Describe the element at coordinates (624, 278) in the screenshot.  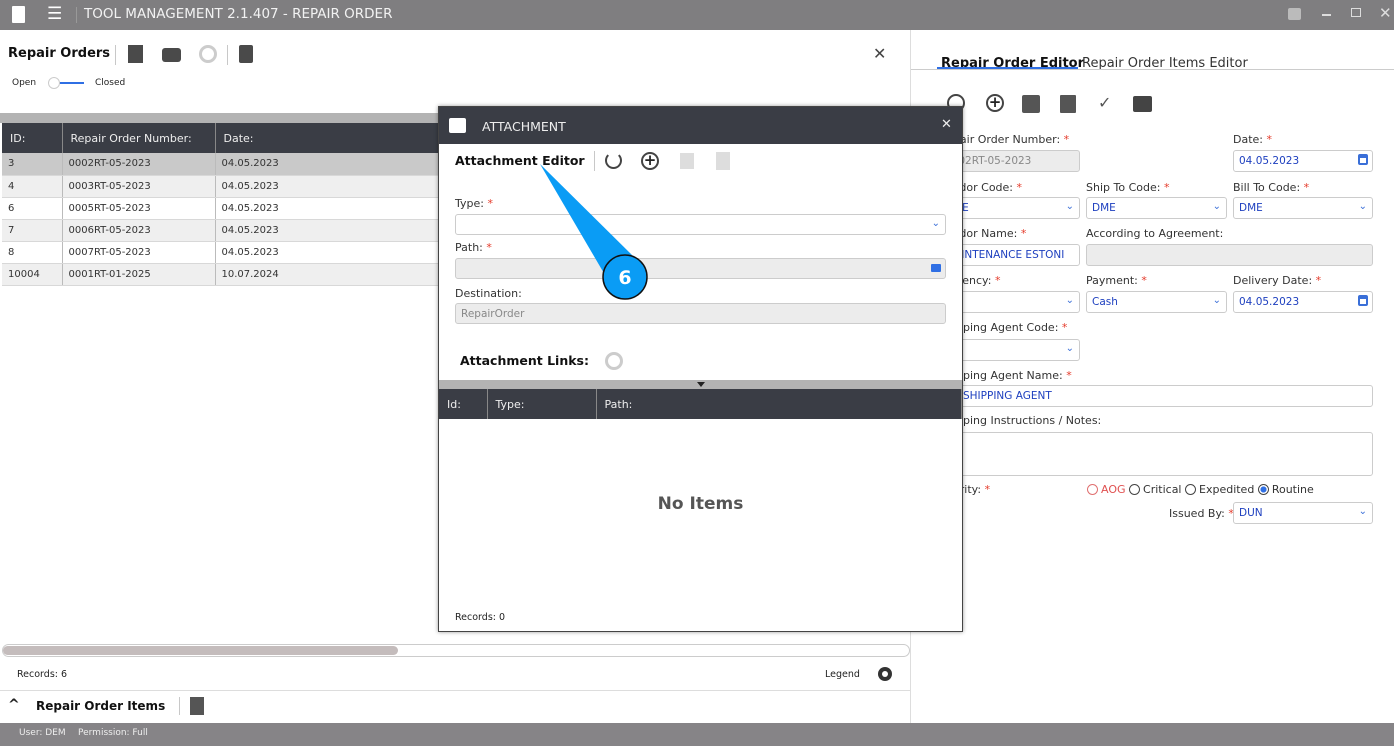
I see `callout-number: 6` at that location.